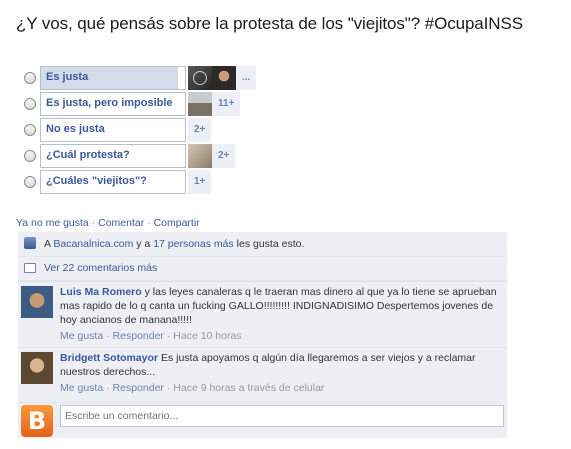 This screenshot has height=449, width=571. What do you see at coordinates (270, 244) in the screenshot?
I see `likes-suffix: les gusta esto.` at bounding box center [270, 244].